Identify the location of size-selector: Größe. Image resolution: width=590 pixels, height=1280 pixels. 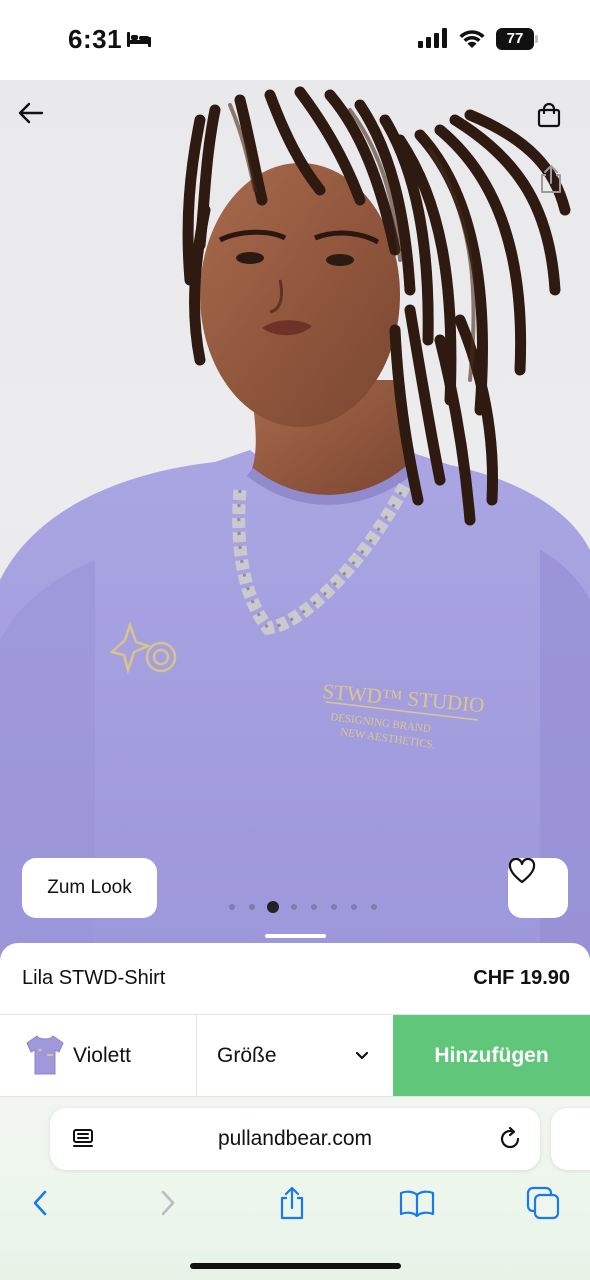
(295, 1056).